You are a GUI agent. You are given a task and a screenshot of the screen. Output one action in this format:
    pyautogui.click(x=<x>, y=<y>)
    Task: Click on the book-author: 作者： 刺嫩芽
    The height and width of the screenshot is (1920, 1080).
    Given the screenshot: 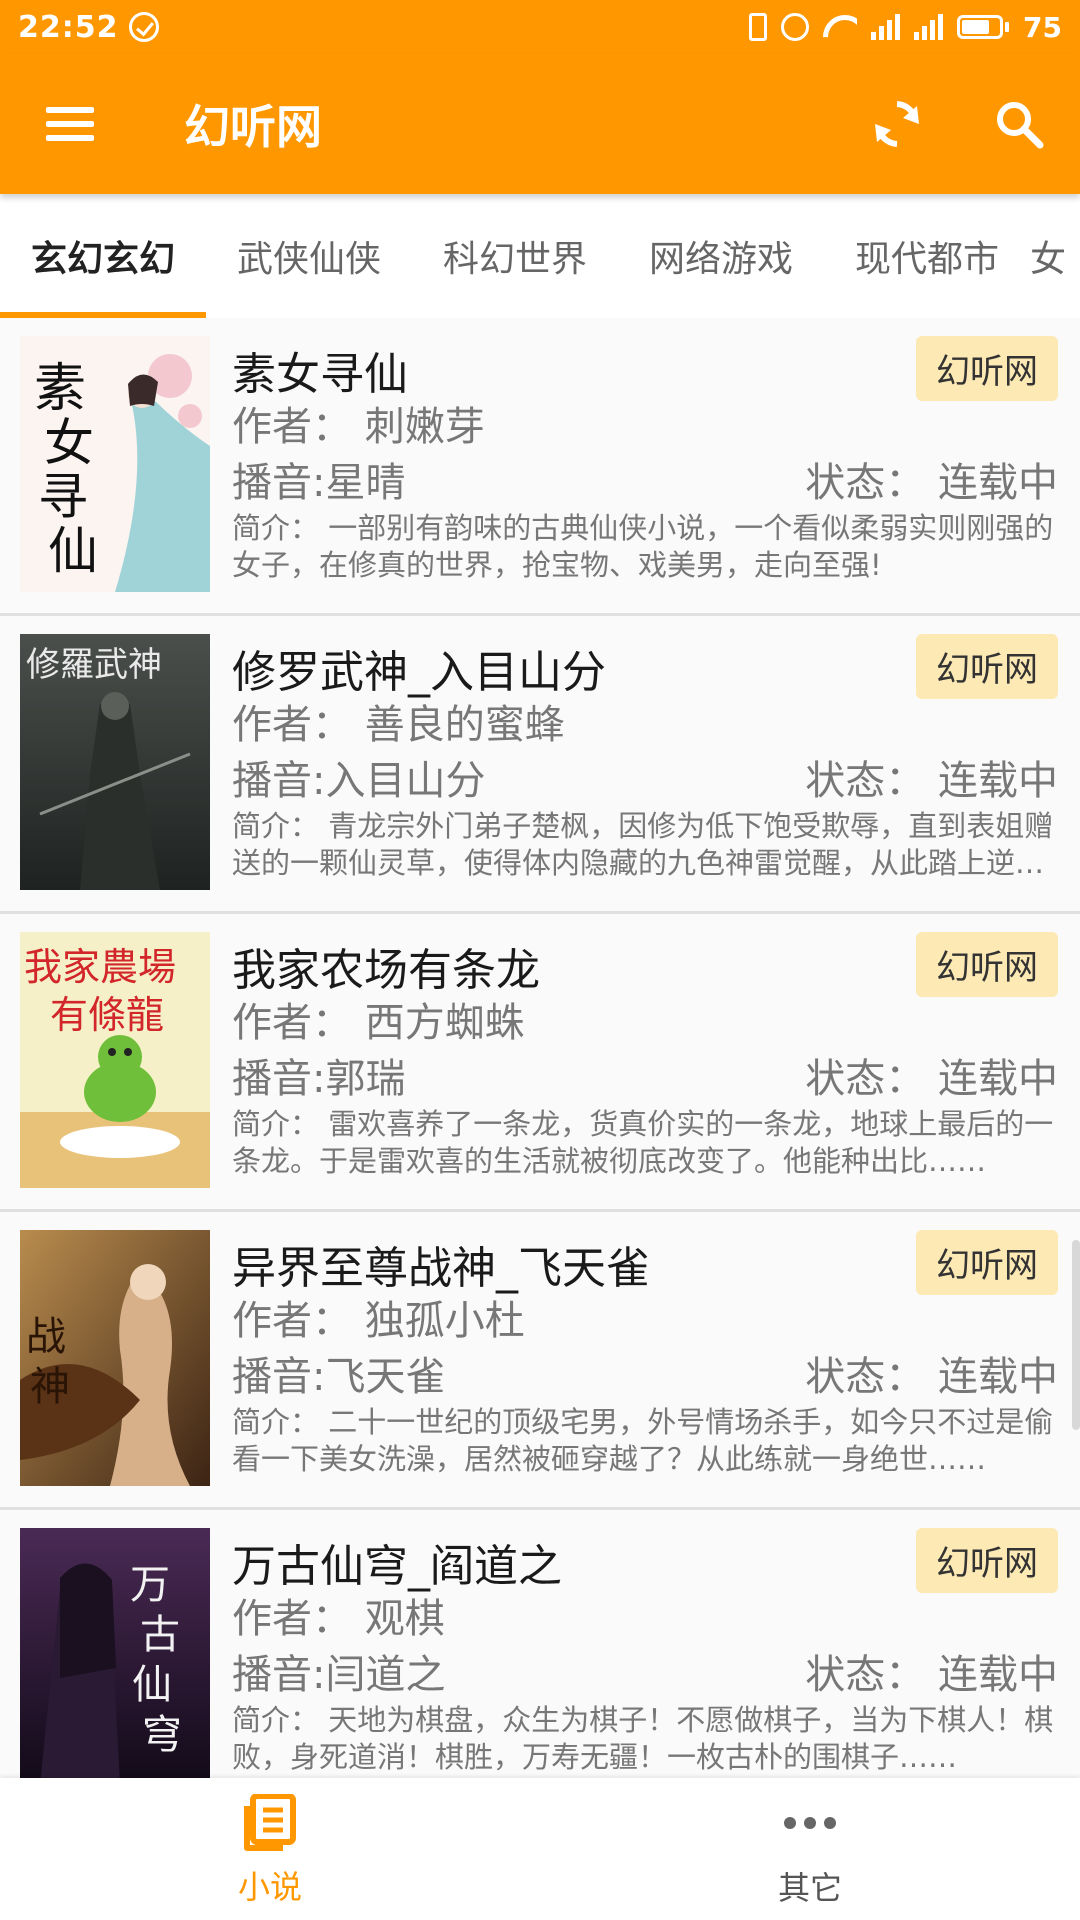 What is the action you would take?
    pyautogui.click(x=358, y=427)
    